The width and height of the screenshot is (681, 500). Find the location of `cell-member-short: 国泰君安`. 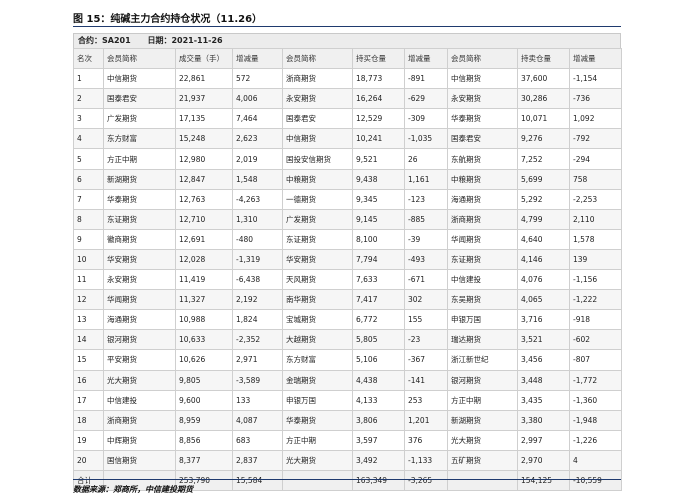

cell-member-short: 国泰君安 is located at coordinates (482, 139).